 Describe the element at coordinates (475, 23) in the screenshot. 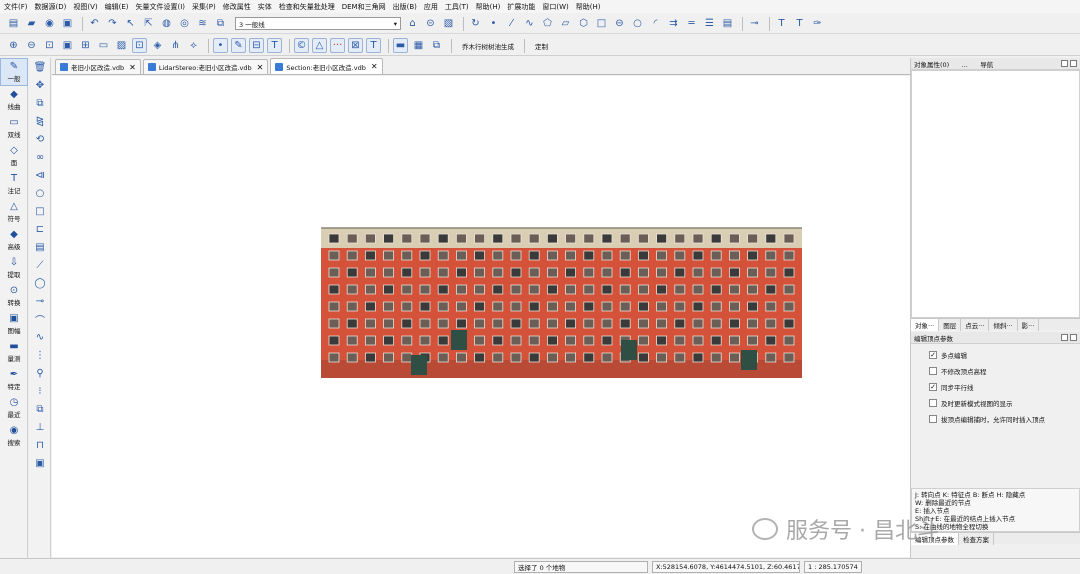

I see `rotate-tool-icon: ↻` at that location.